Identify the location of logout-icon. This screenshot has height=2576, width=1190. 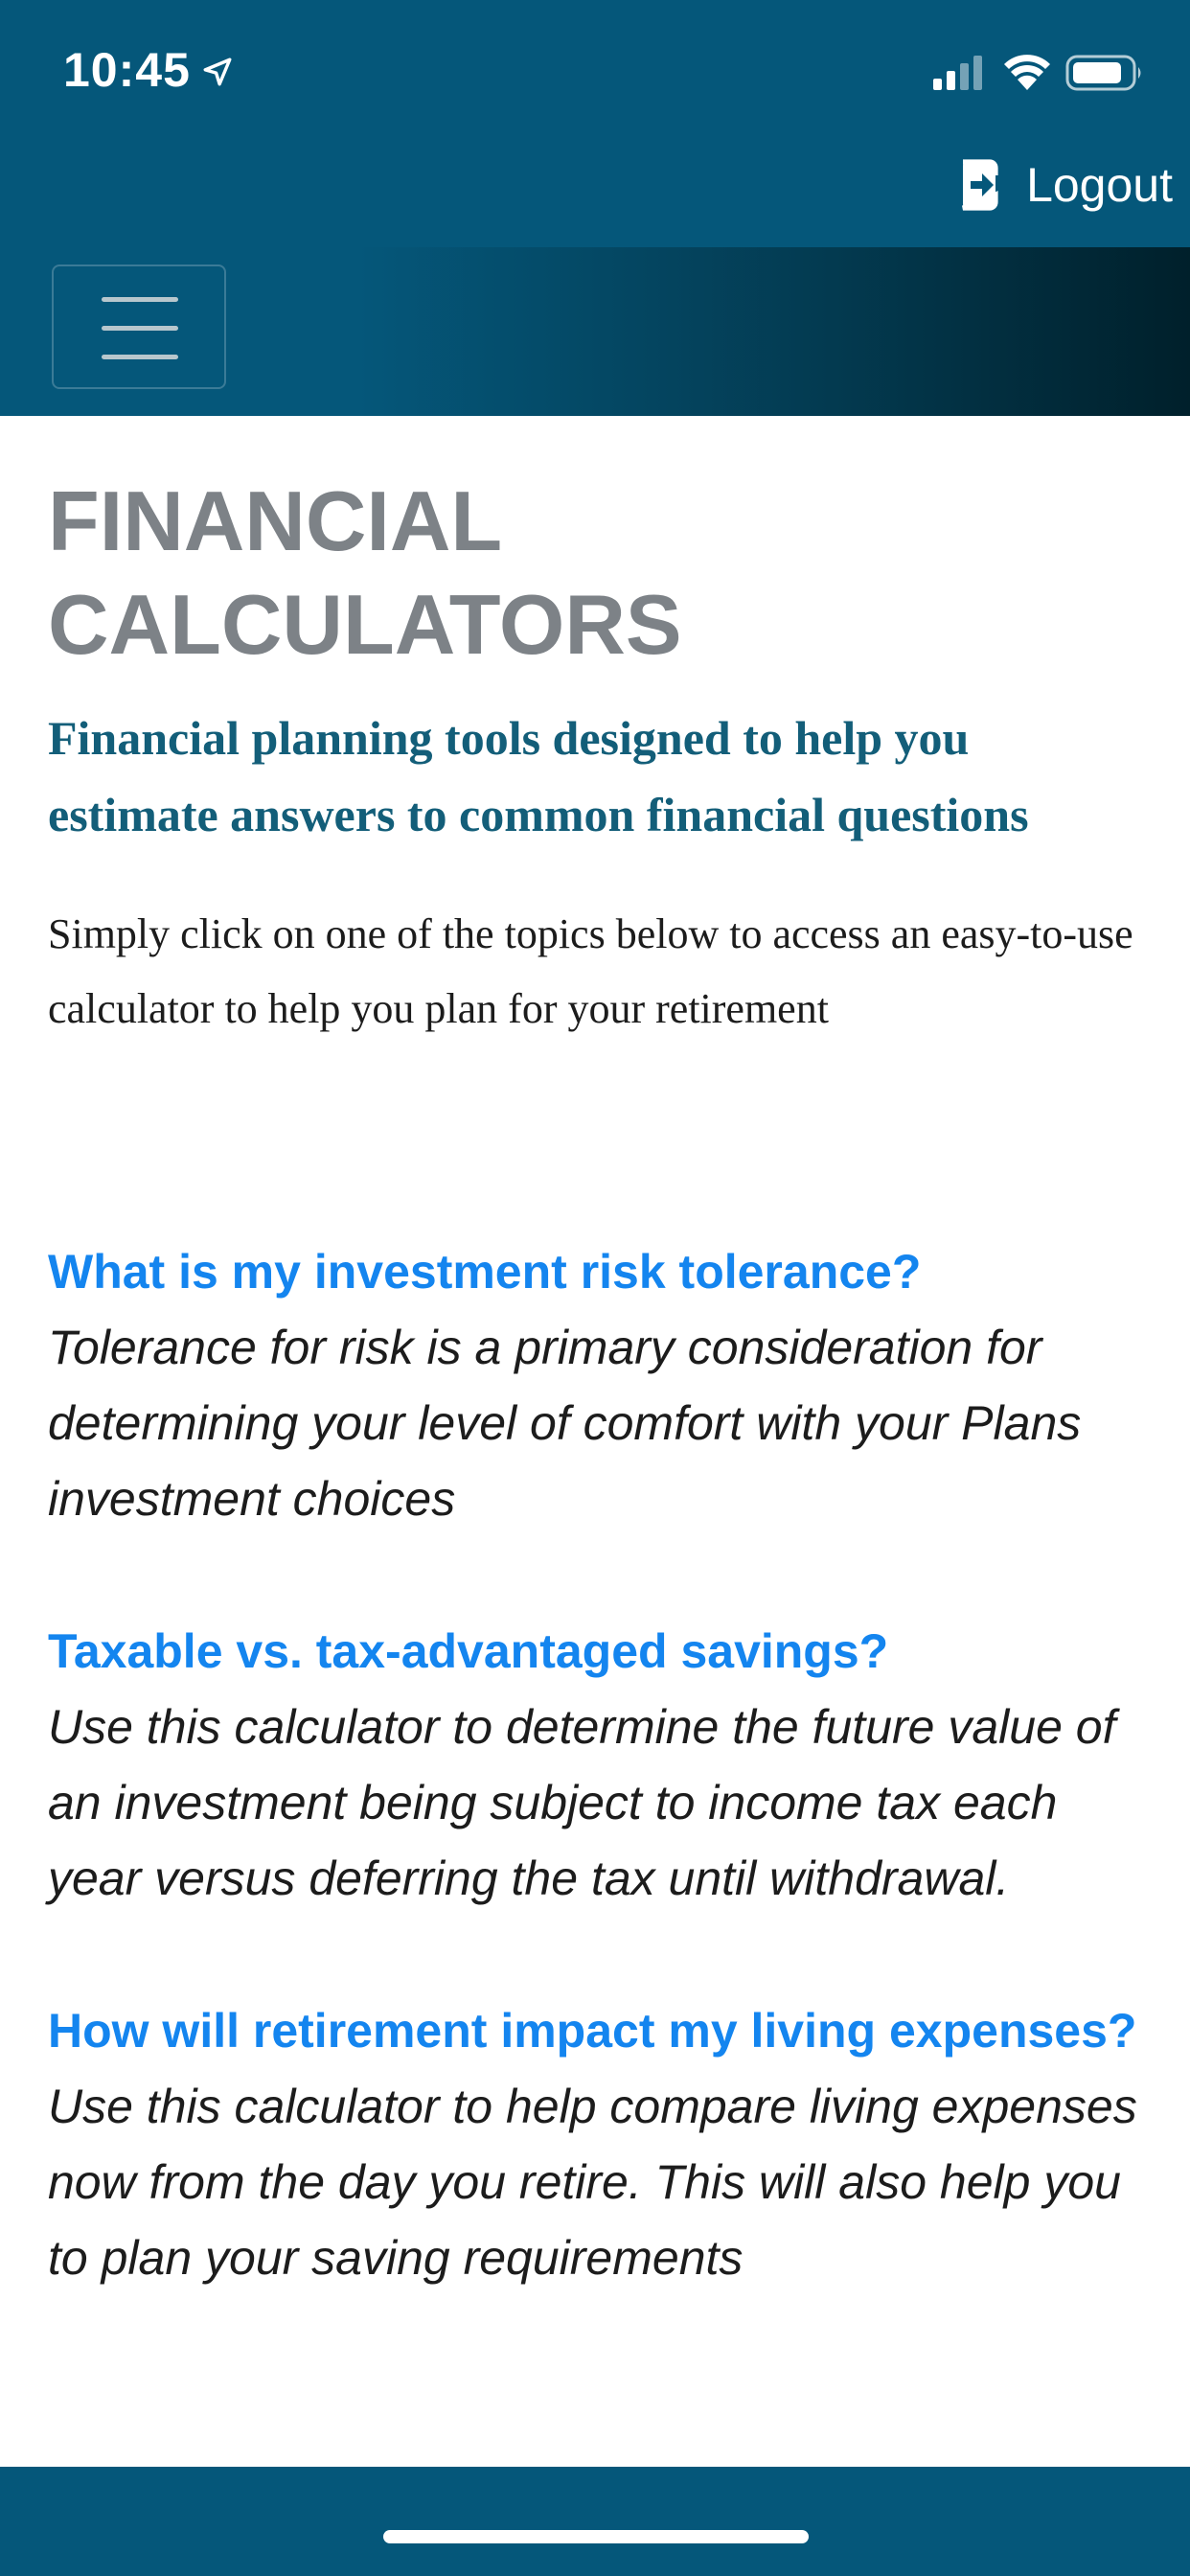
(980, 185).